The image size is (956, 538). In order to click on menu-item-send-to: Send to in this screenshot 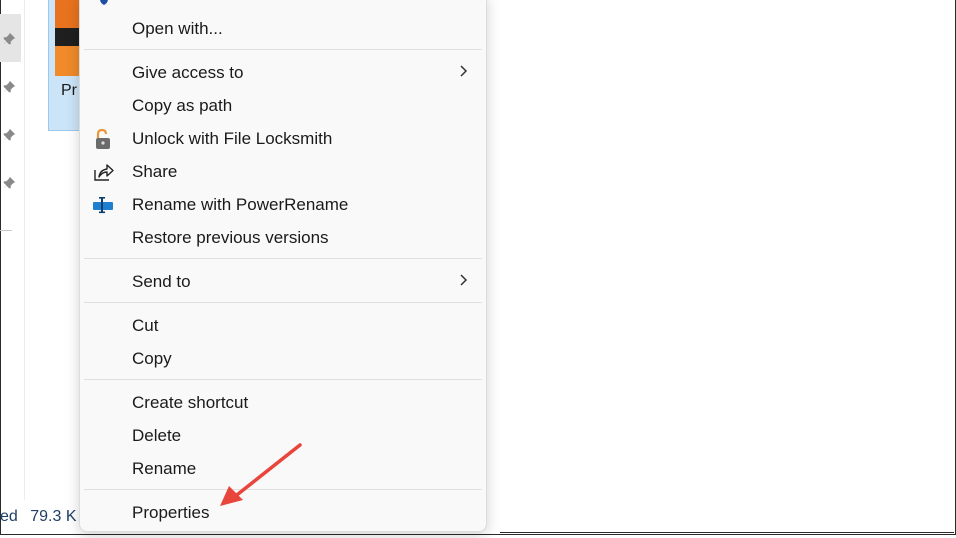, I will do `click(283, 281)`.